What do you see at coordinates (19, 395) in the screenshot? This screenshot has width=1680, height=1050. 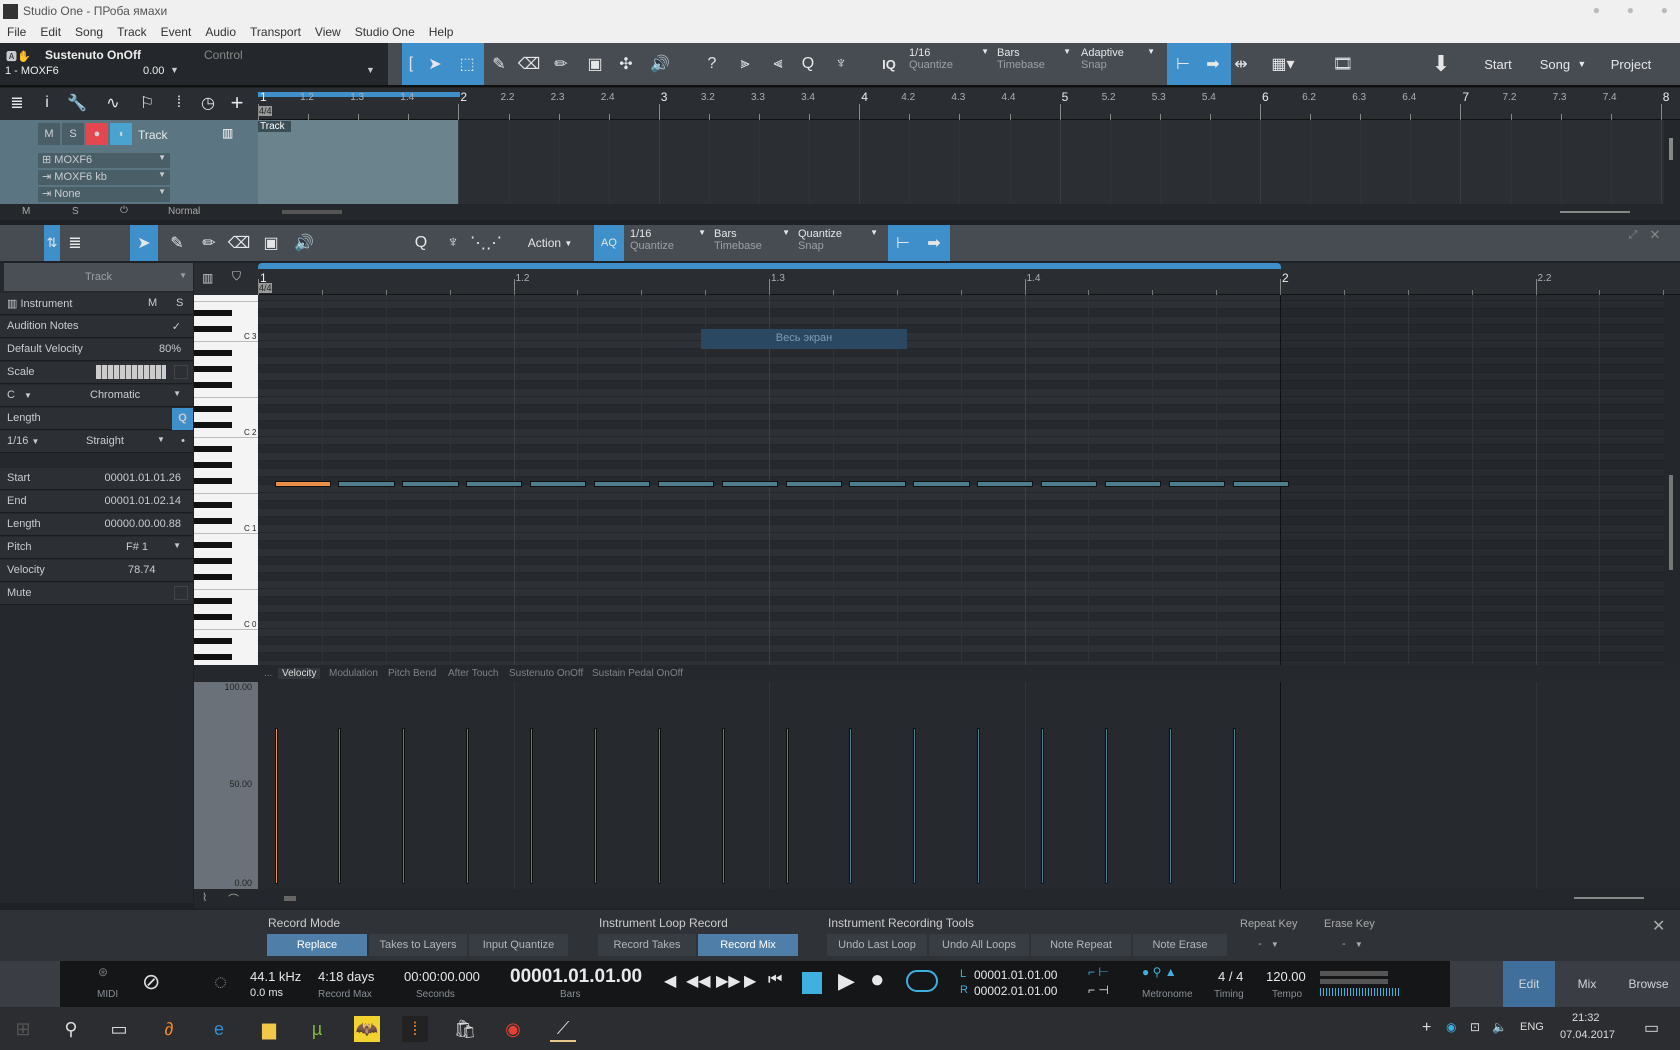 I see `root-select: C ▼` at bounding box center [19, 395].